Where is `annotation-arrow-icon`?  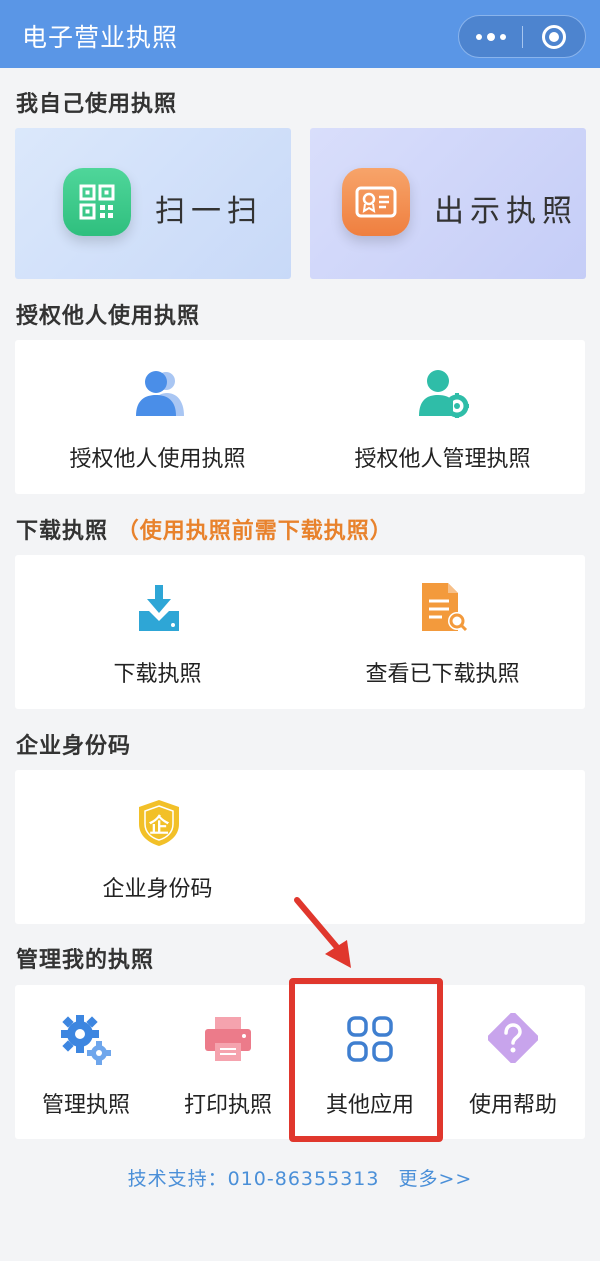
annotation-arrow-icon is located at coordinates (322, 932).